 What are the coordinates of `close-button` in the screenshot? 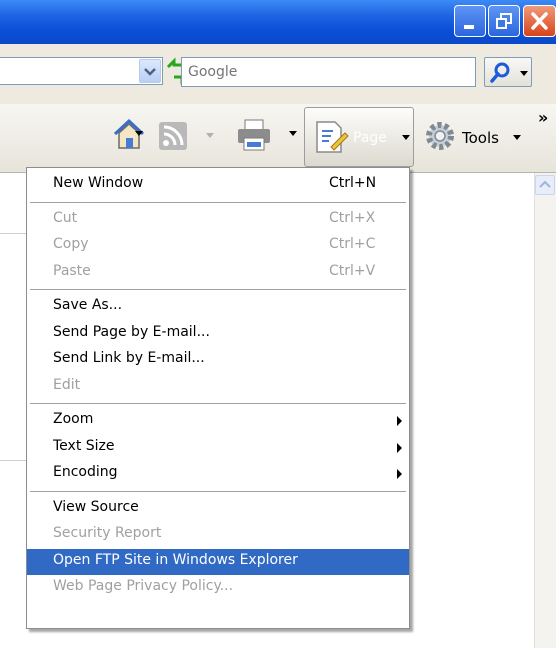 It's located at (539, 21).